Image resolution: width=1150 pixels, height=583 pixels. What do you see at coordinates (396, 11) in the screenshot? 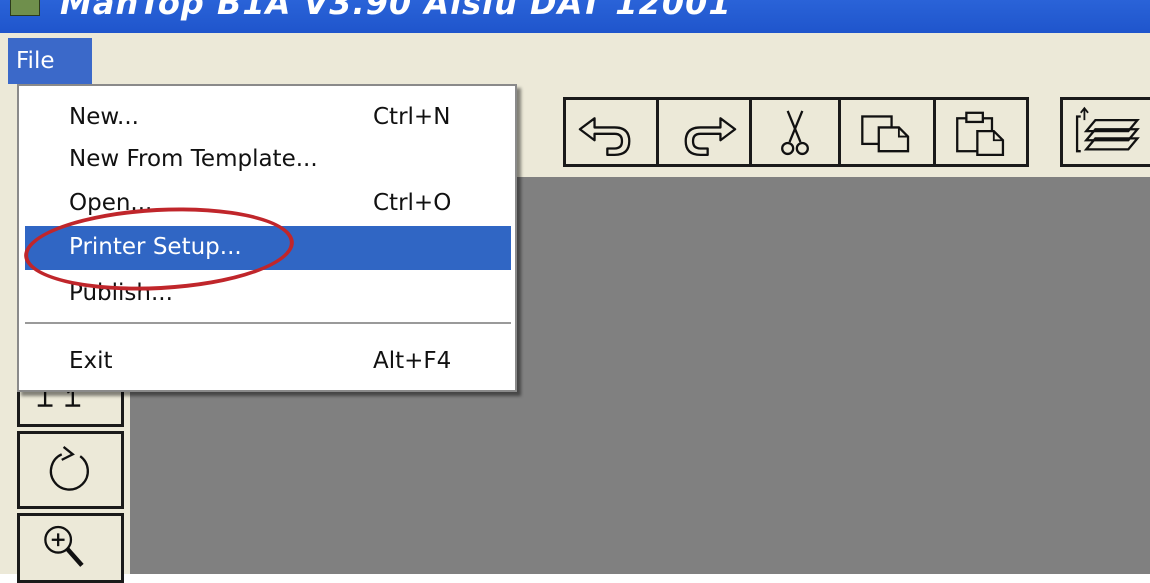
I see `window-title: MahTop B1A V3.90 Alsiu DAT 12001` at bounding box center [396, 11].